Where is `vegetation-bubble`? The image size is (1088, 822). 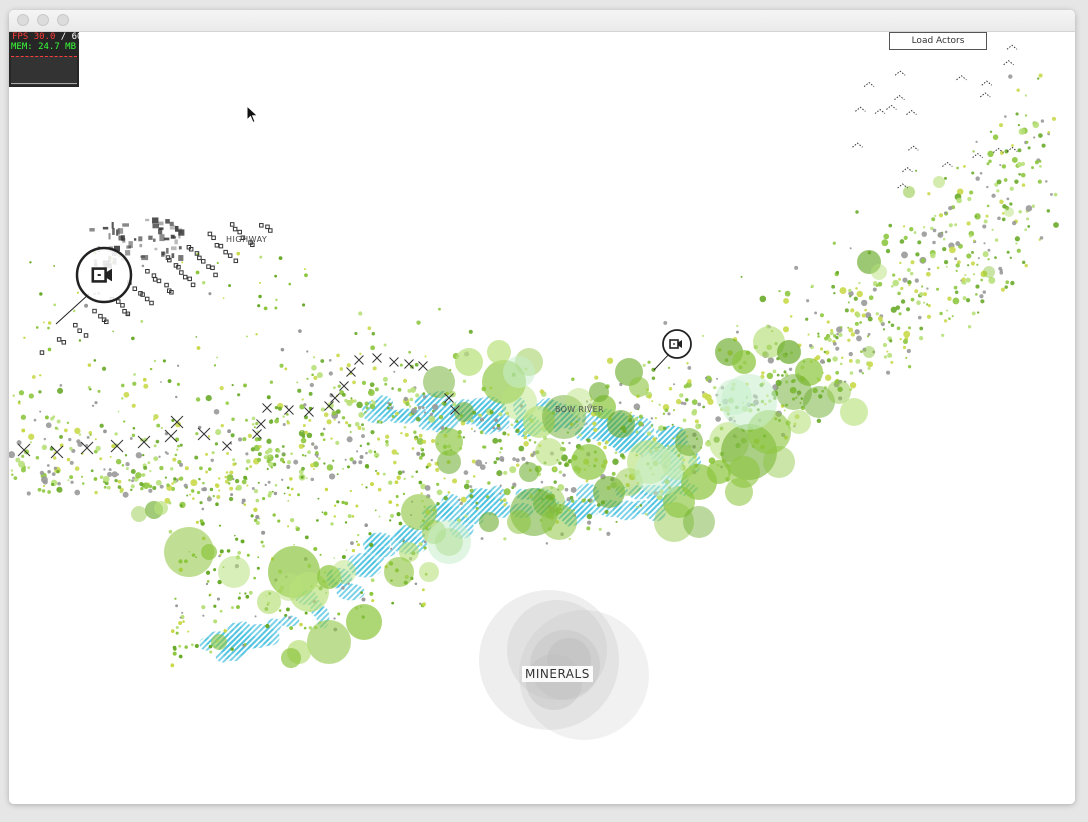
vegetation-bubble is located at coordinates (719, 472).